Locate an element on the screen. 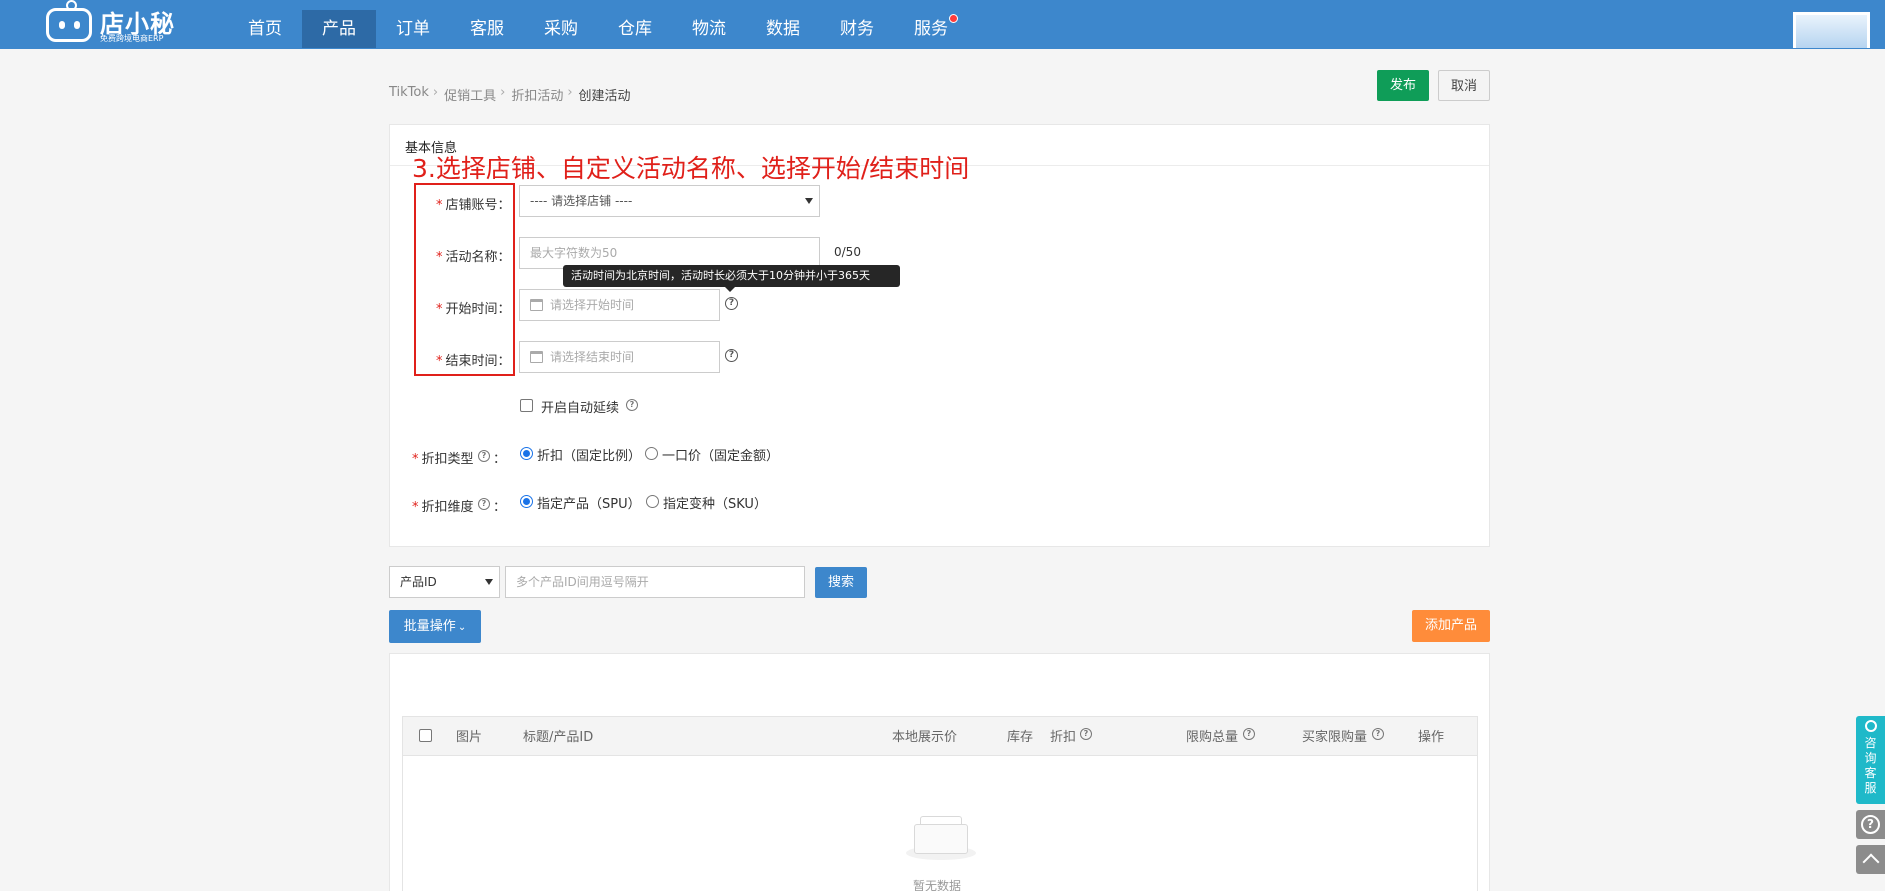 The width and height of the screenshot is (1885, 891). end-time-picker: 请选择结束时间 is located at coordinates (619, 357).